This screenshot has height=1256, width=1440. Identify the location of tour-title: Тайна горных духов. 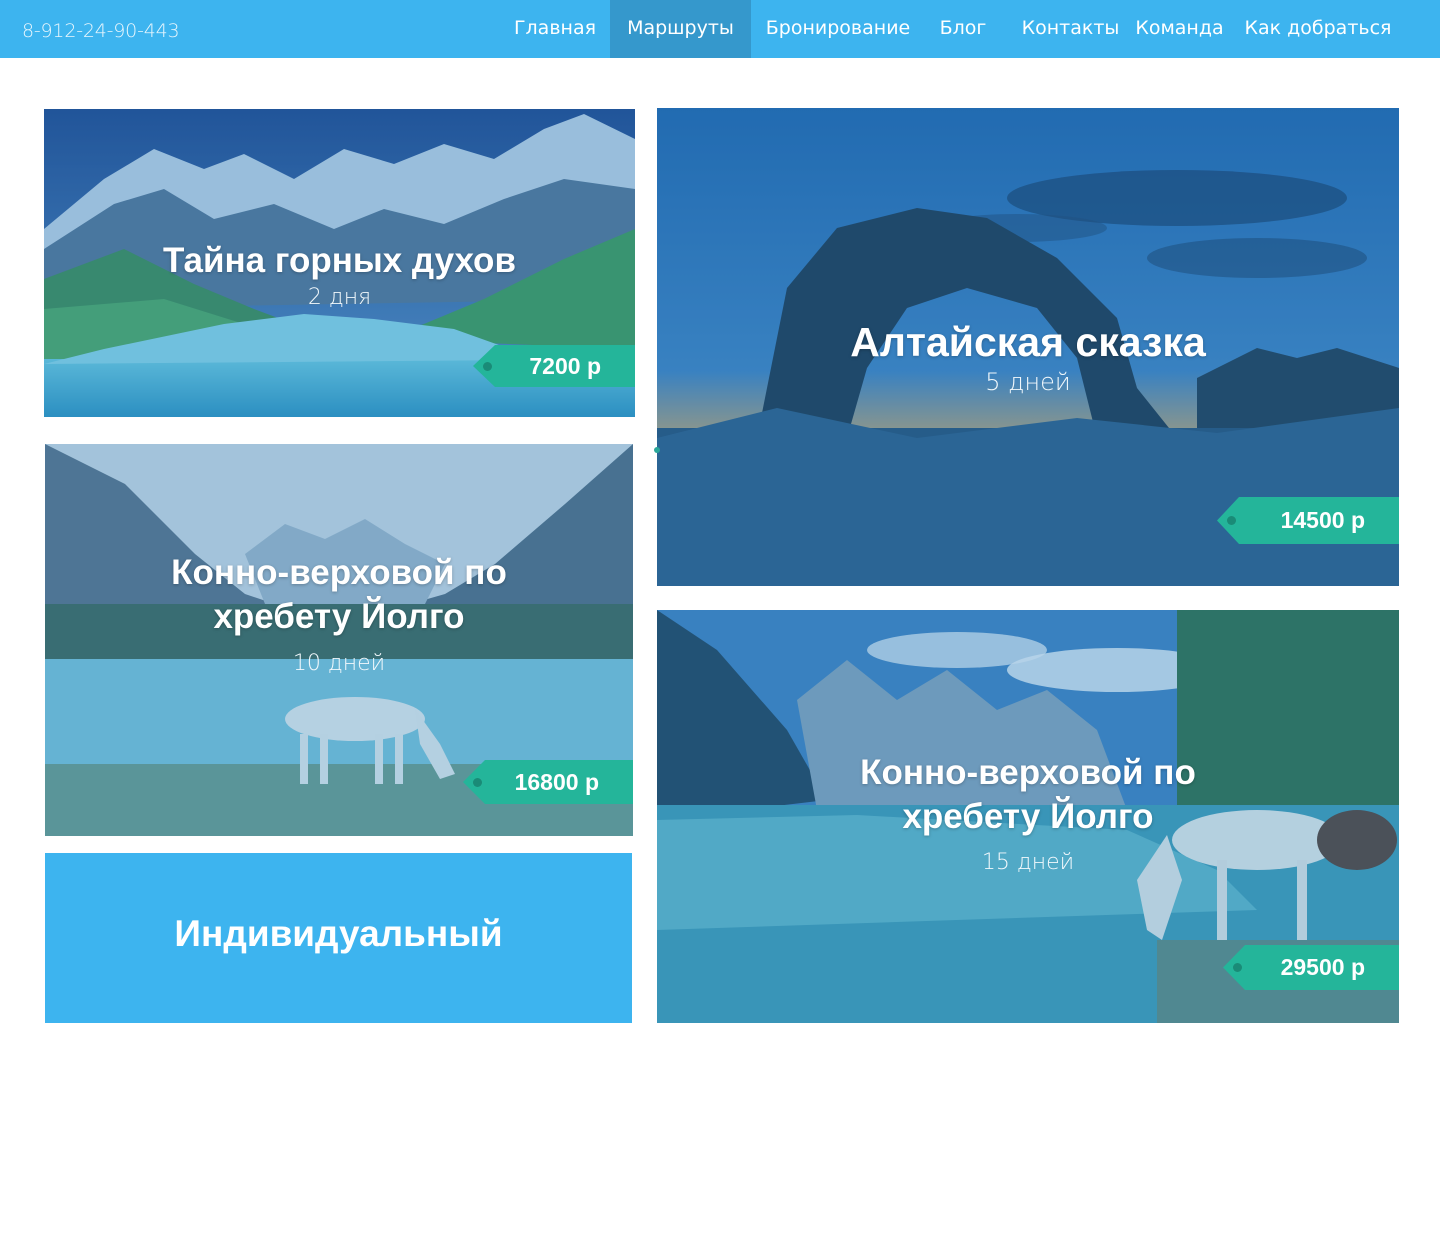
(339, 260).